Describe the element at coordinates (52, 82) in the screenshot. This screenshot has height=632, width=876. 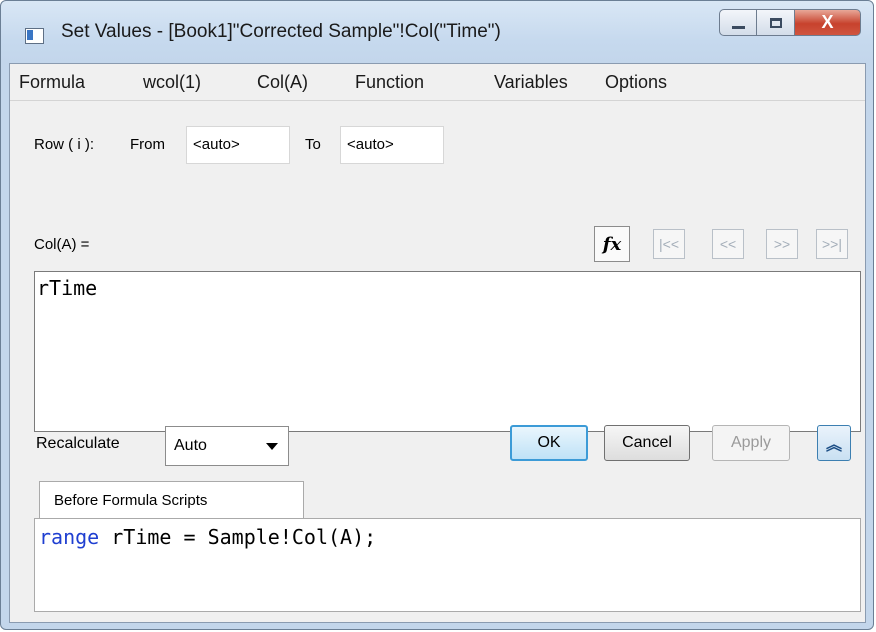
I see `menu-formula: Formula` at that location.